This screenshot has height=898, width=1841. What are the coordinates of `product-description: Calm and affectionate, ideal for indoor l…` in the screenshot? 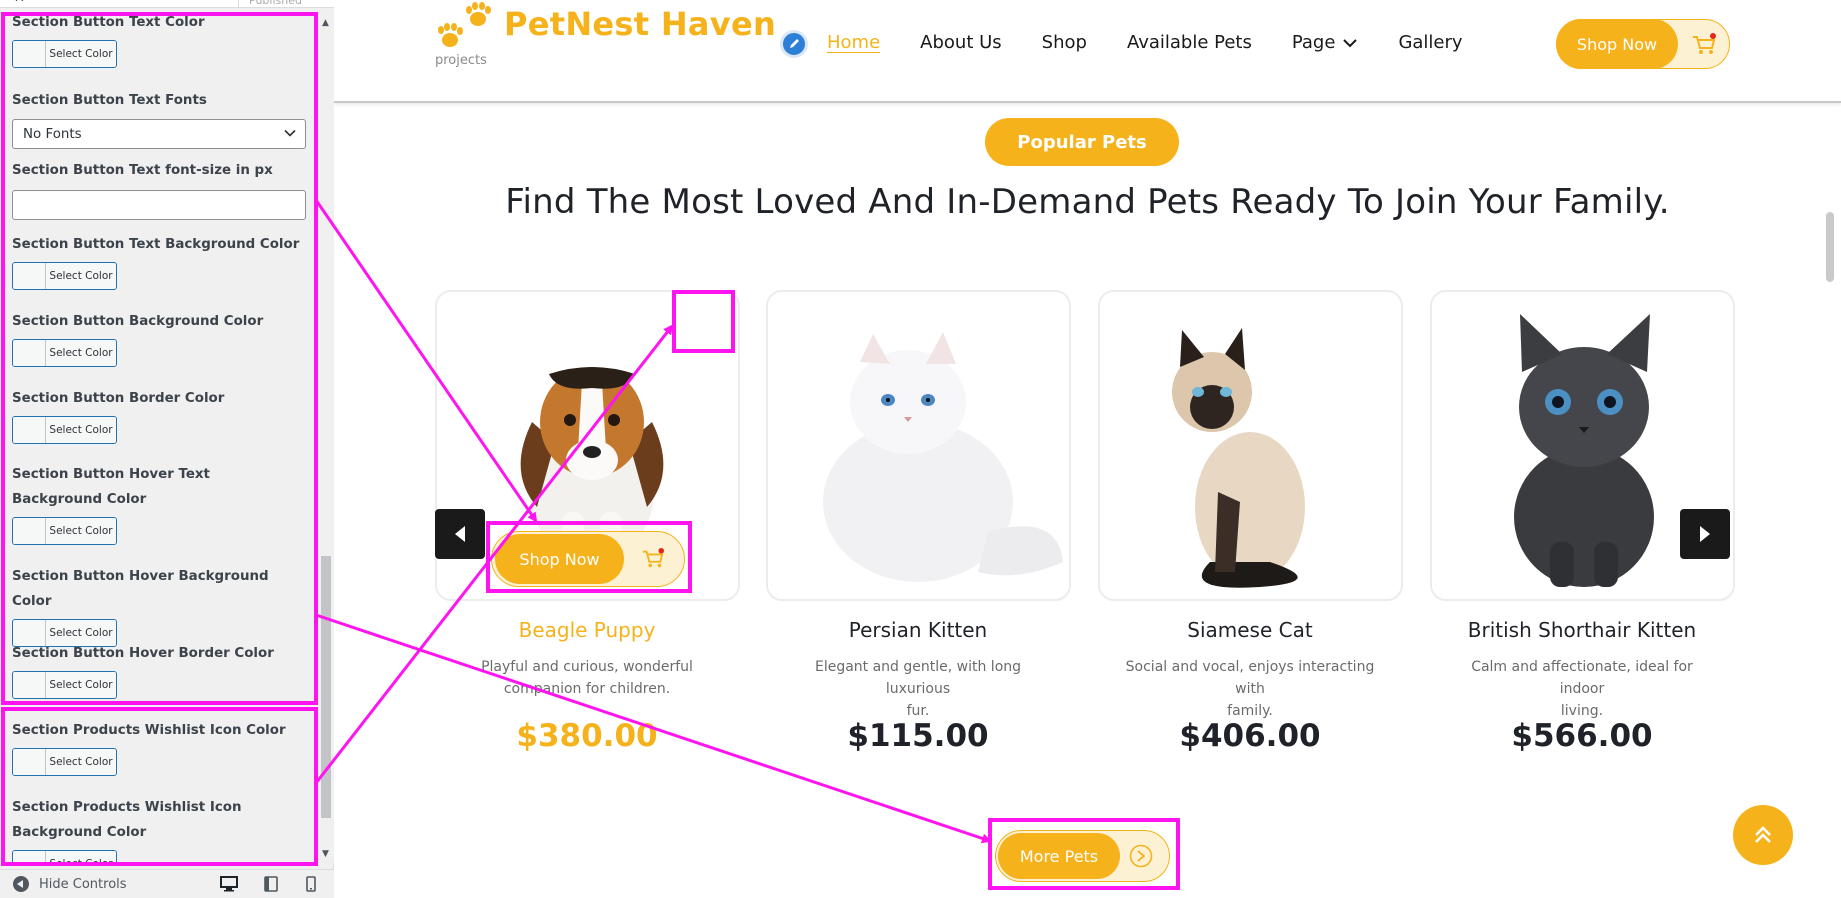 It's located at (1582, 689).